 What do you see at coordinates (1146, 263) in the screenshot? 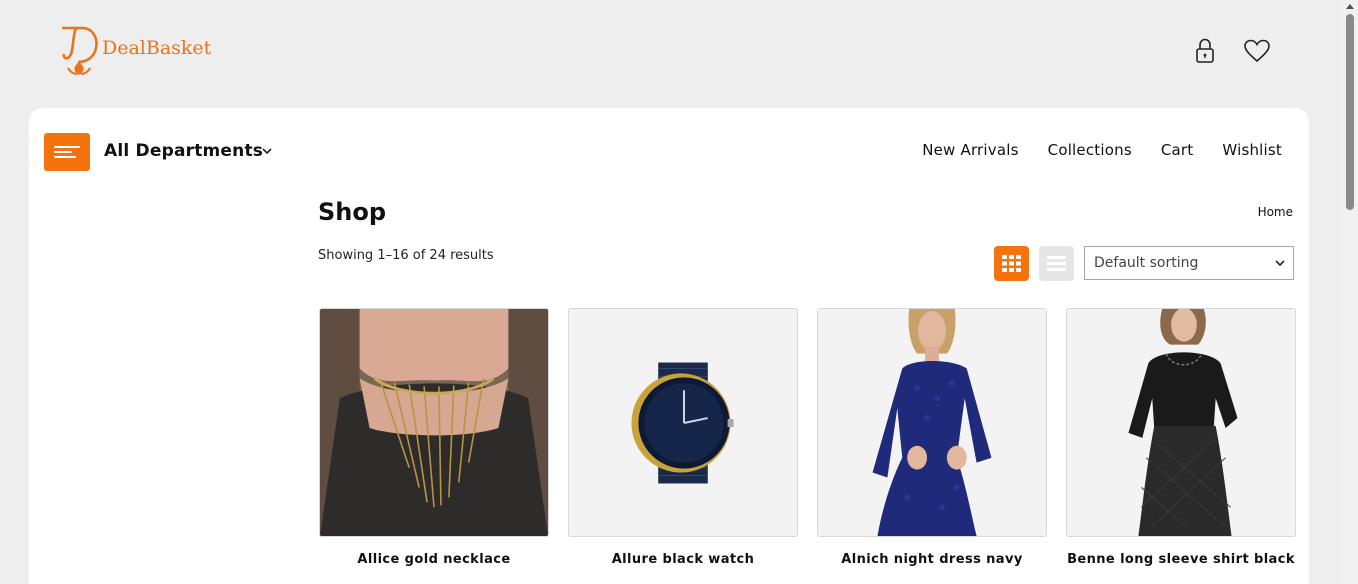
I see `sort-select-value: Default sorting` at bounding box center [1146, 263].